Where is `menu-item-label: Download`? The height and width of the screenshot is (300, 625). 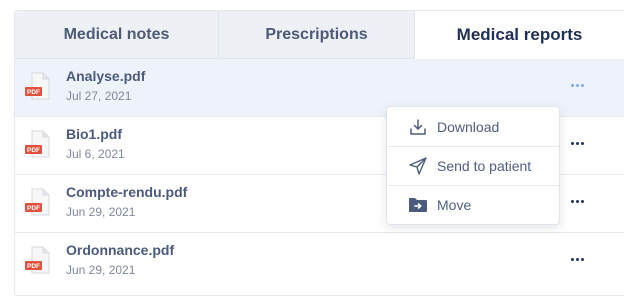
menu-item-label: Download is located at coordinates (468, 126).